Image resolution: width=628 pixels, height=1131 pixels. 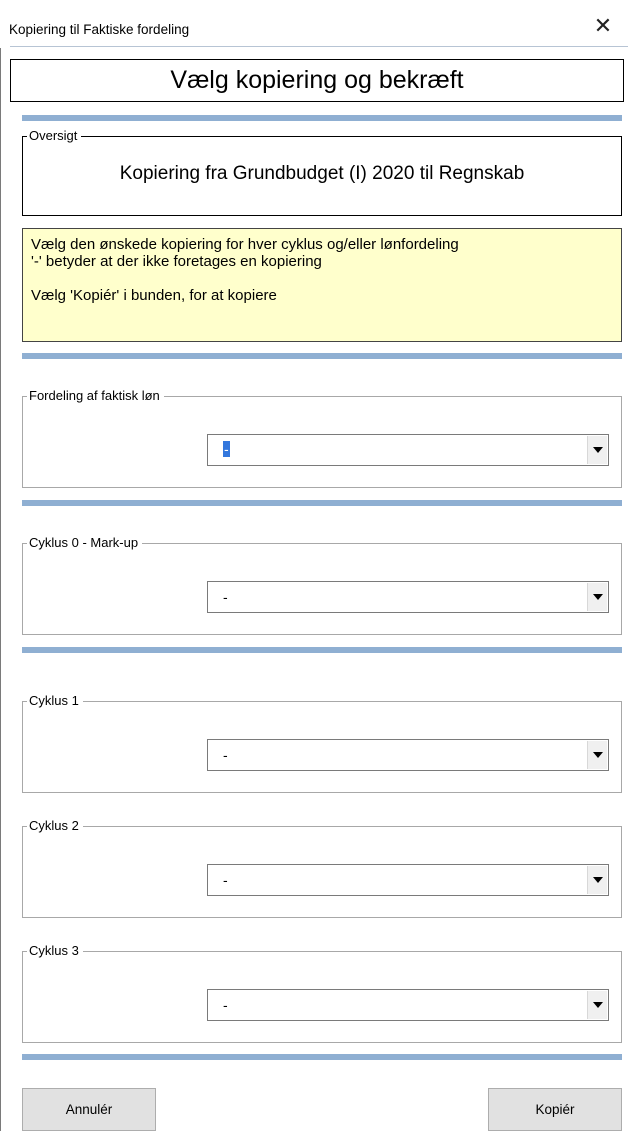 I want to click on window-border, so click(x=0, y=565).